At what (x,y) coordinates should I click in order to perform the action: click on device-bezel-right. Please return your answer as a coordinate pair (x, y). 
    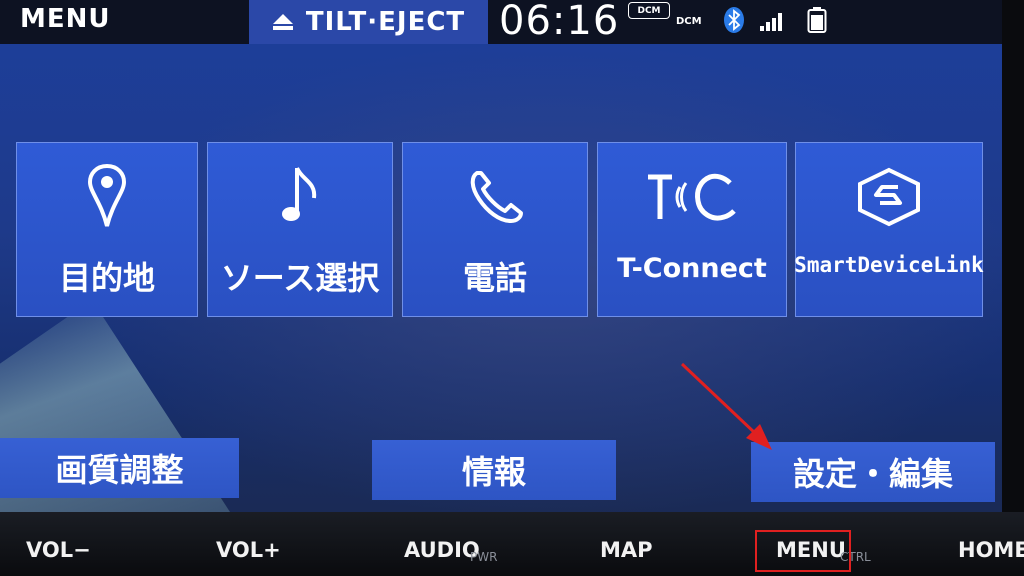
    Looking at the image, I should click on (1013, 256).